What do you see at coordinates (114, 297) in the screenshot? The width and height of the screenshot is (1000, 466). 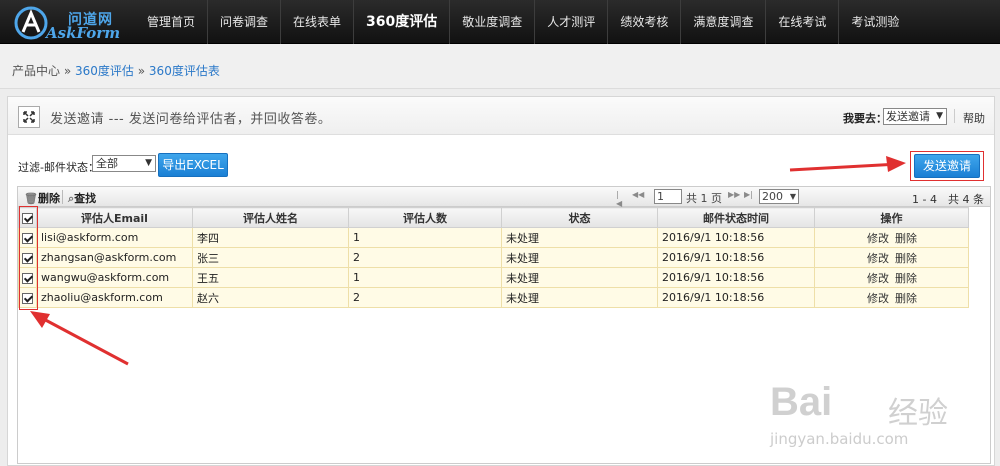 I see `cell-email: zhaoliu@askform.com` at bounding box center [114, 297].